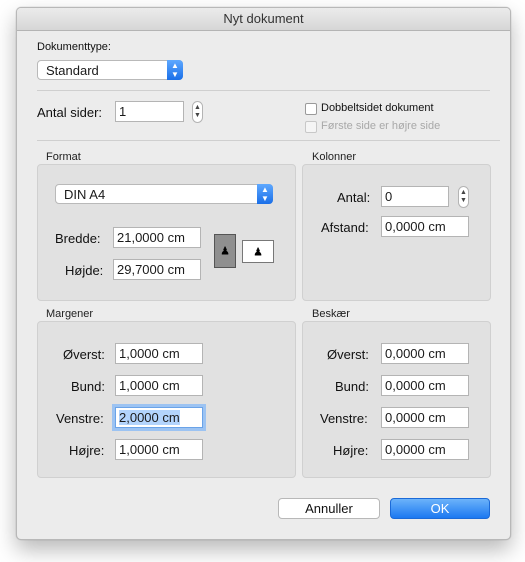 The width and height of the screenshot is (525, 562). I want to click on margin-top-label: Øverst:, so click(84, 354).